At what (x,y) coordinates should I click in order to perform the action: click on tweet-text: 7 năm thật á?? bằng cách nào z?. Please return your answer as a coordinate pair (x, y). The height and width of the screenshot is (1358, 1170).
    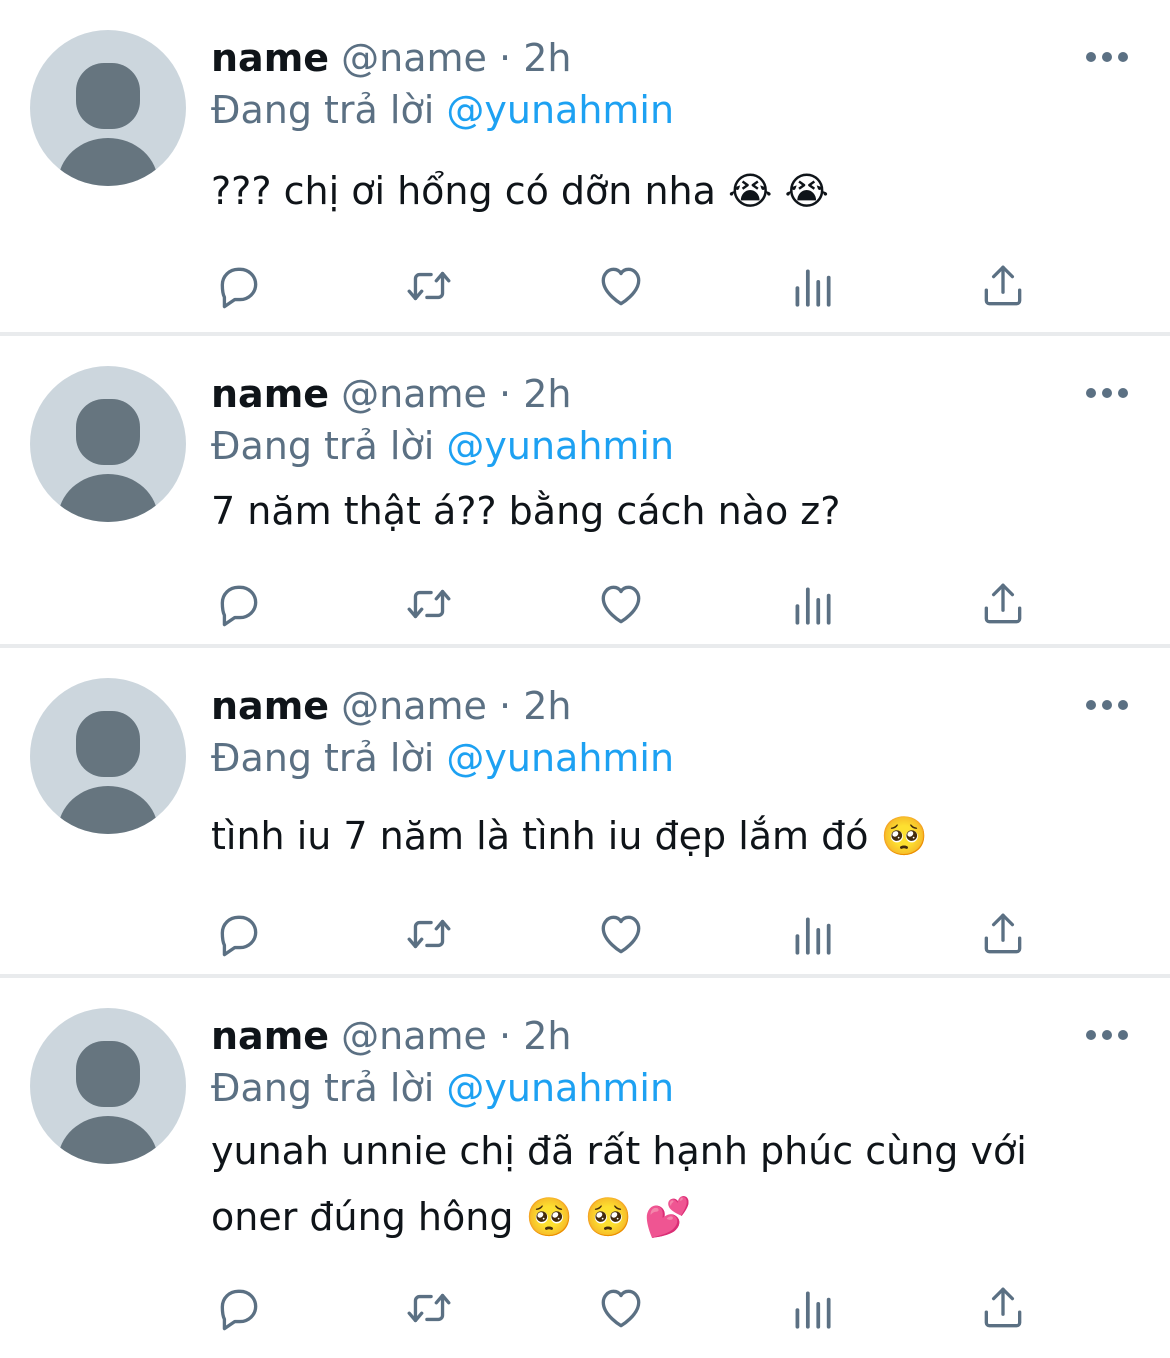
    Looking at the image, I should click on (526, 511).